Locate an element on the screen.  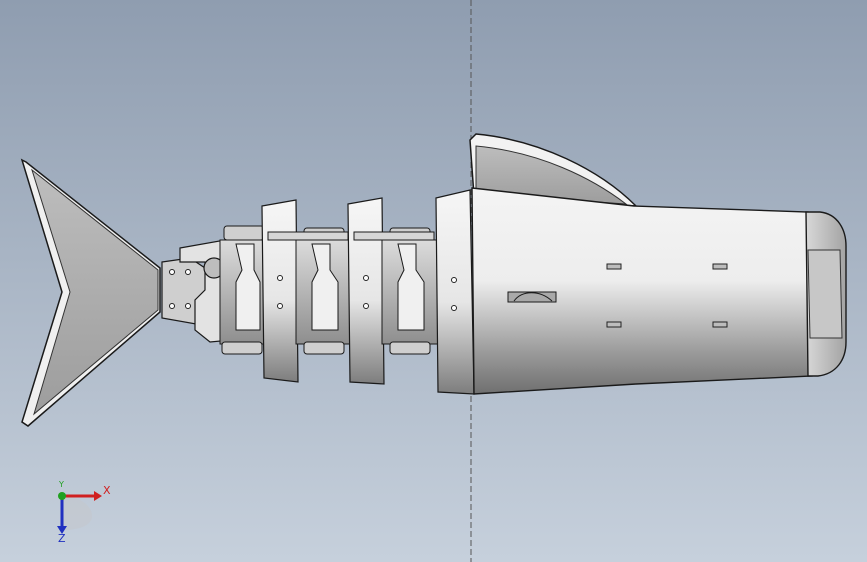
caudal-fin is located at coordinates (90, 292).